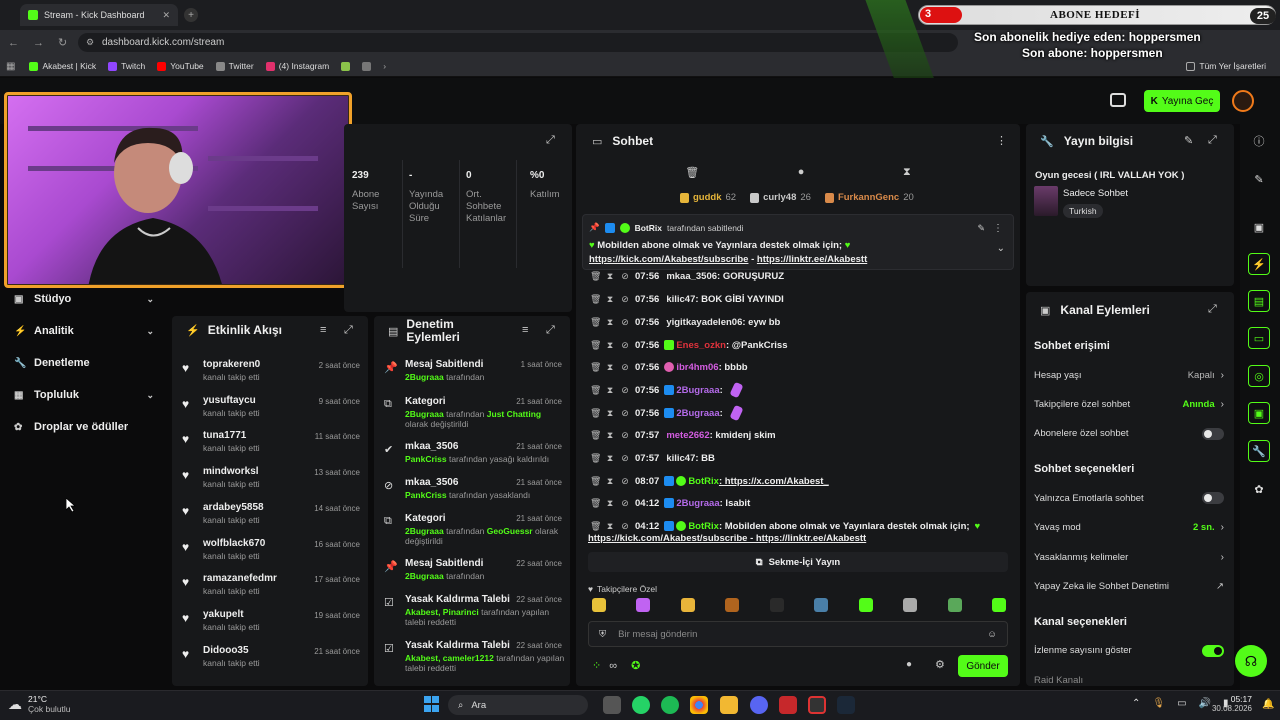 This screenshot has width=1280, height=720. Describe the element at coordinates (1251, 661) in the screenshot. I see `support-button: ☊` at that location.